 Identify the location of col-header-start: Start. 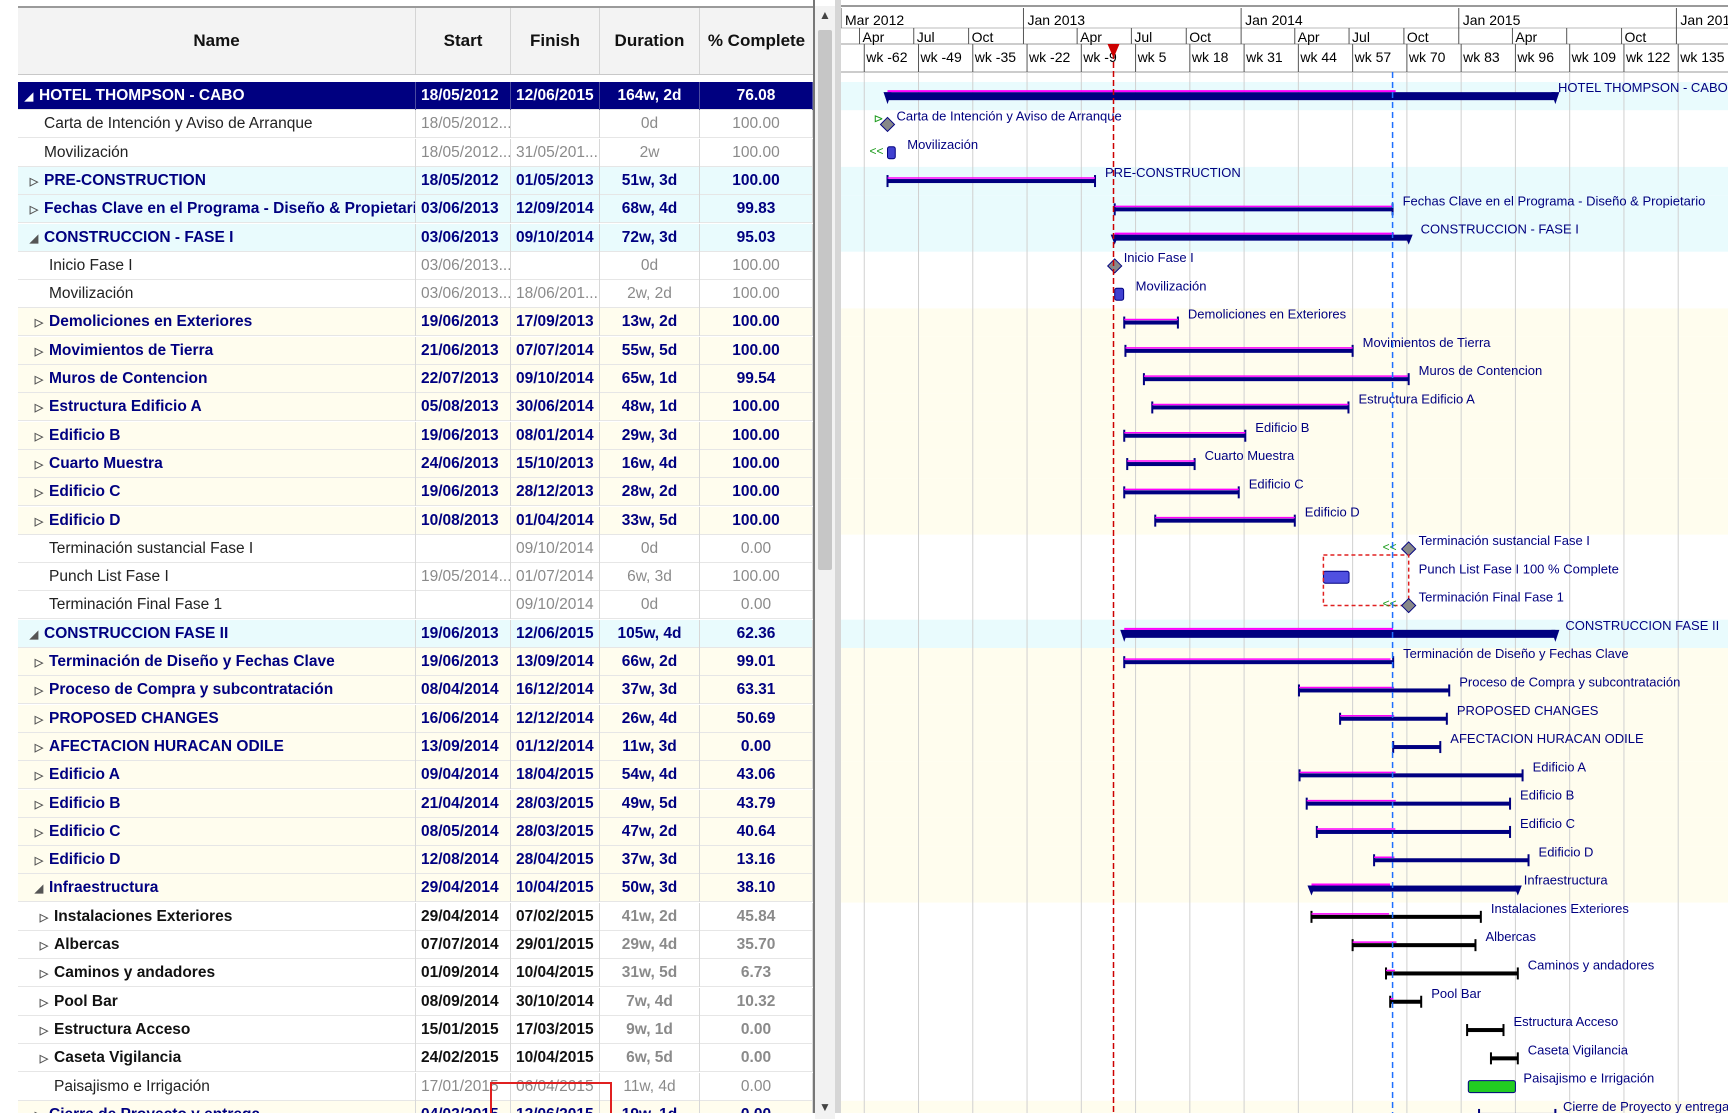
(463, 41).